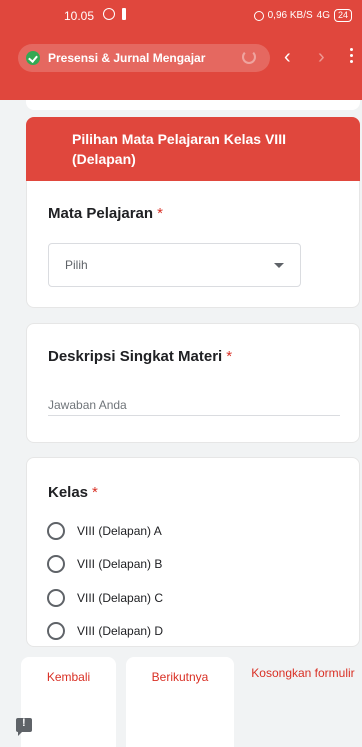 The width and height of the screenshot is (362, 747). I want to click on reload-icon, so click(249, 57).